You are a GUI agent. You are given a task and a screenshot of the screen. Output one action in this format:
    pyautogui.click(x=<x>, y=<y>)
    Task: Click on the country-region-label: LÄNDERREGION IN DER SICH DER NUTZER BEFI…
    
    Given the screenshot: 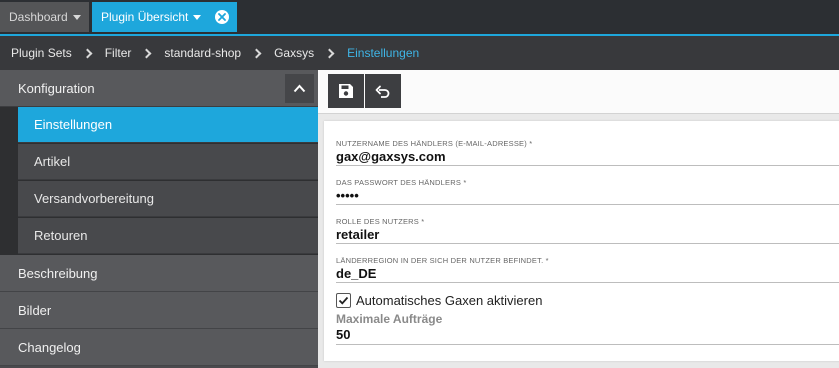 What is the action you would take?
    pyautogui.click(x=442, y=260)
    